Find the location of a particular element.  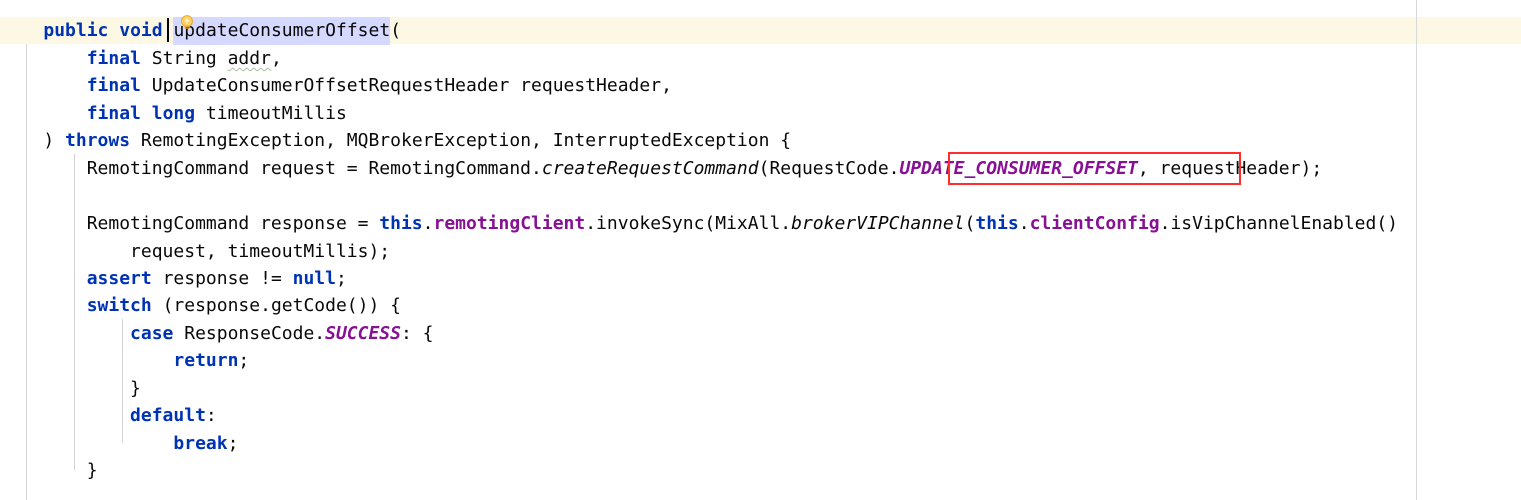

token: switch is located at coordinates (119, 305).